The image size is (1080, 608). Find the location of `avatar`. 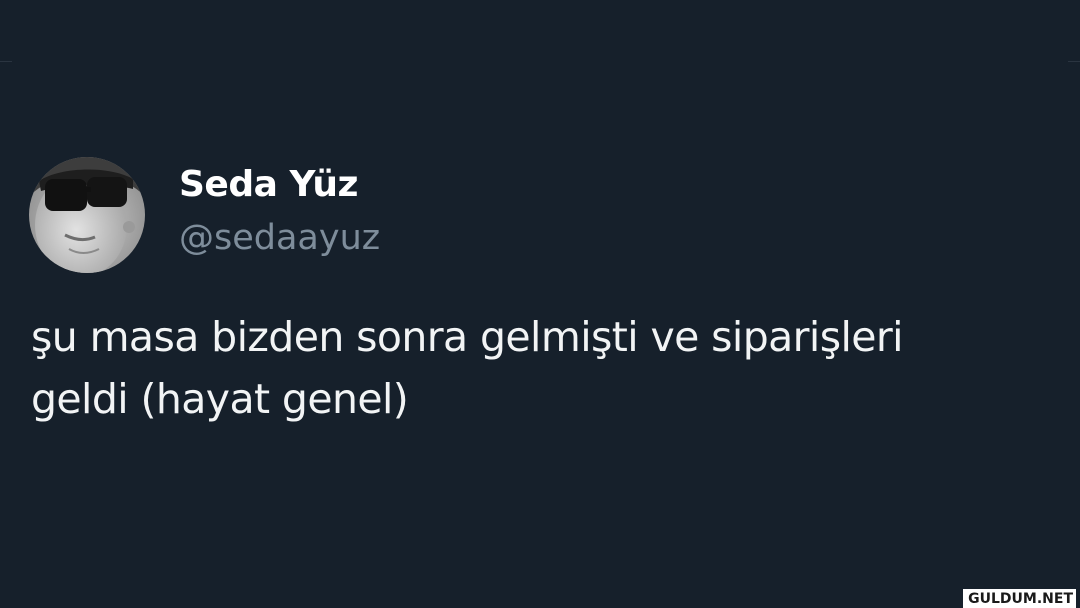

avatar is located at coordinates (87, 215).